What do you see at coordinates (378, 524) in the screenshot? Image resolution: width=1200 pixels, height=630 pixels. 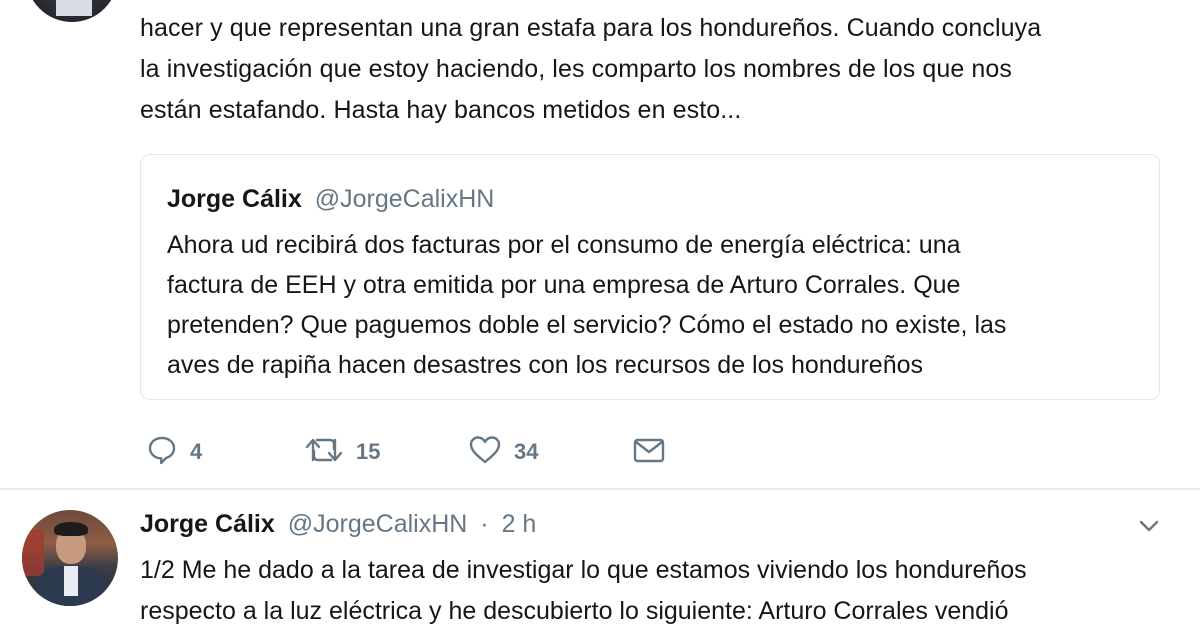 I see `author-handle: @JorgeCalixHN` at bounding box center [378, 524].